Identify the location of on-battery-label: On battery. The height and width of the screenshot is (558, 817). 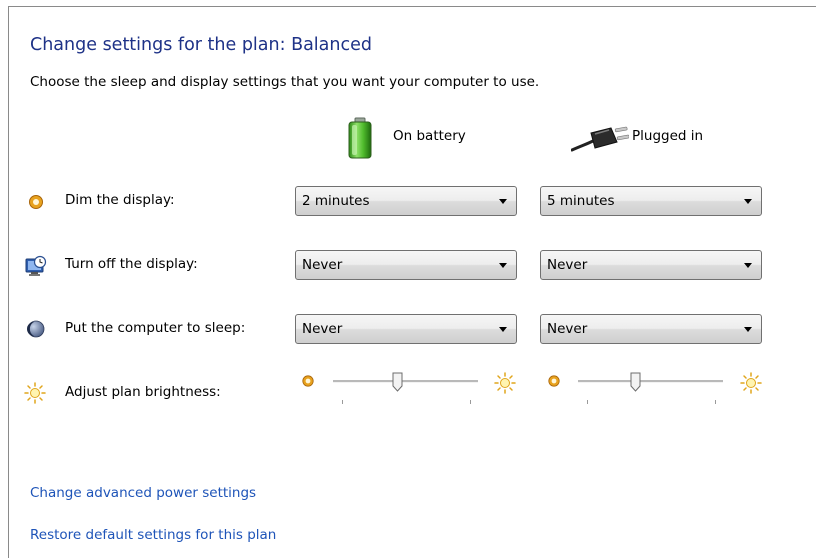
(429, 136).